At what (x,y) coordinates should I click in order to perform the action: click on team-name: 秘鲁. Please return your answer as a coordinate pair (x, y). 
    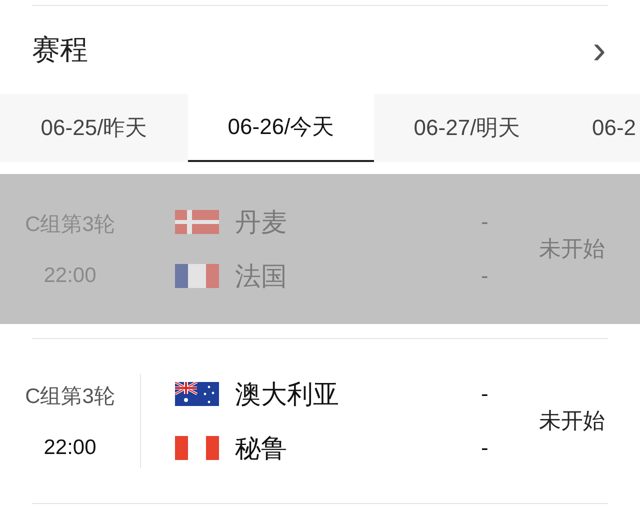
    Looking at the image, I should click on (261, 448).